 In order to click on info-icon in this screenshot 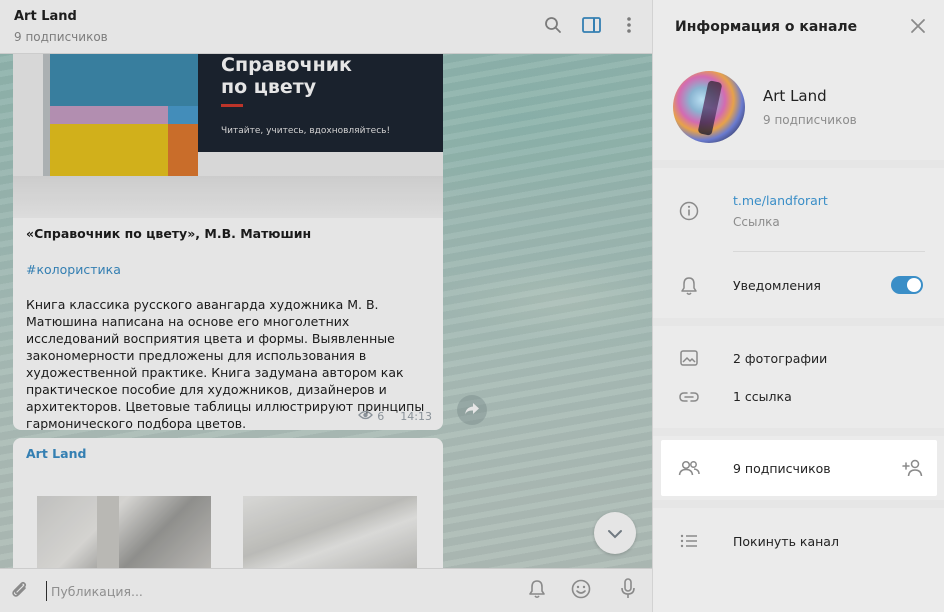, I will do `click(689, 211)`.